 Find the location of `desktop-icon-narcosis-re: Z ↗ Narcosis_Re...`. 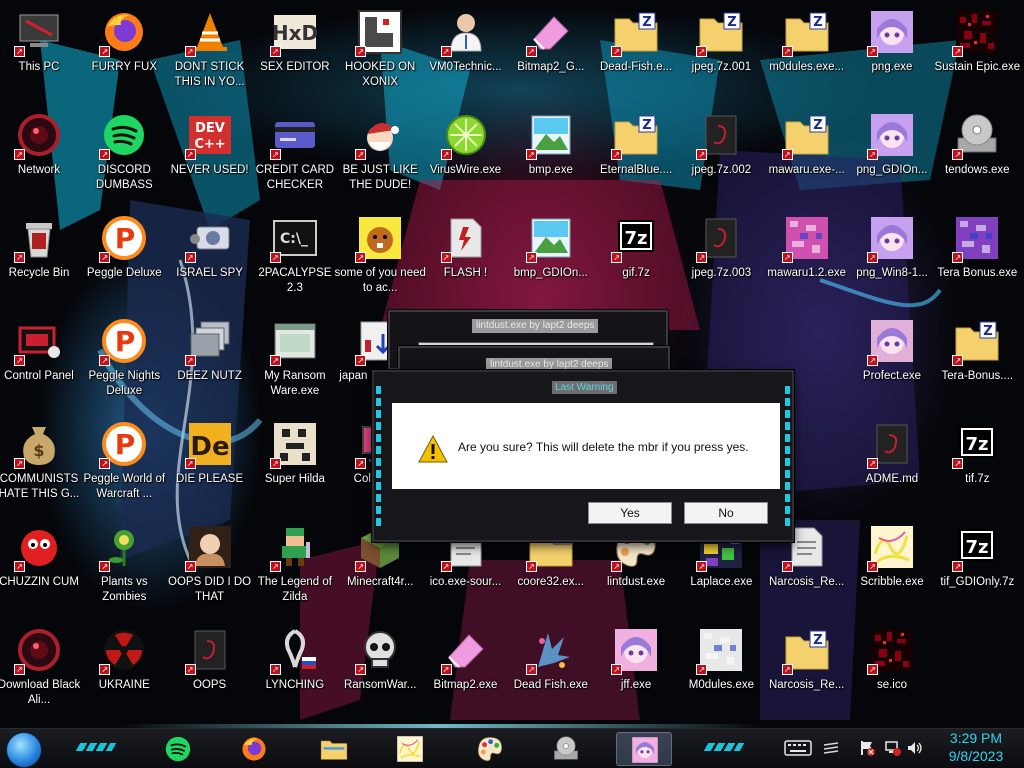

desktop-icon-narcosis-re: Z ↗ Narcosis_Re... is located at coordinates (807, 670).